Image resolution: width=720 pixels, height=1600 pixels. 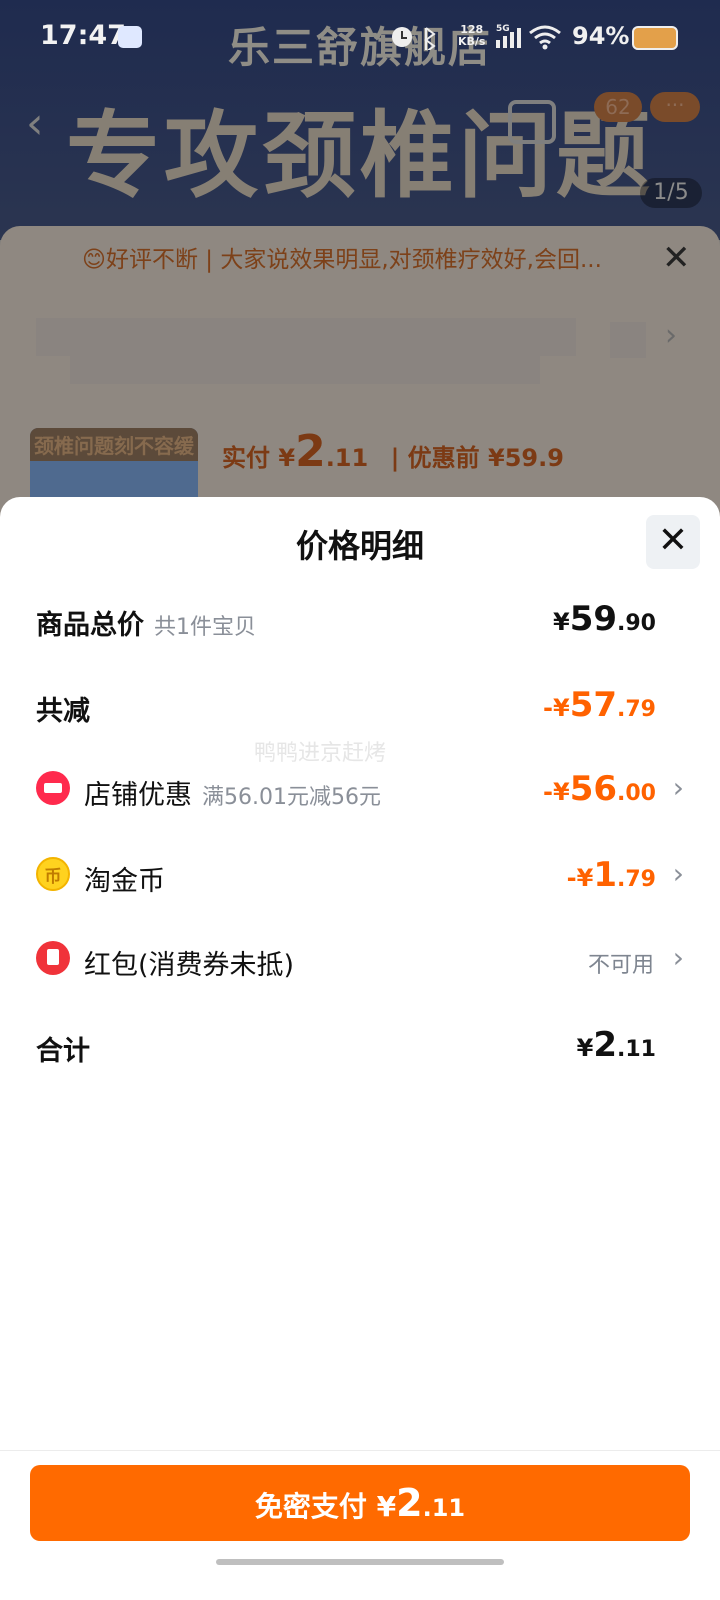 What do you see at coordinates (414, 38) in the screenshot?
I see `alarm-bluetooth-icon` at bounding box center [414, 38].